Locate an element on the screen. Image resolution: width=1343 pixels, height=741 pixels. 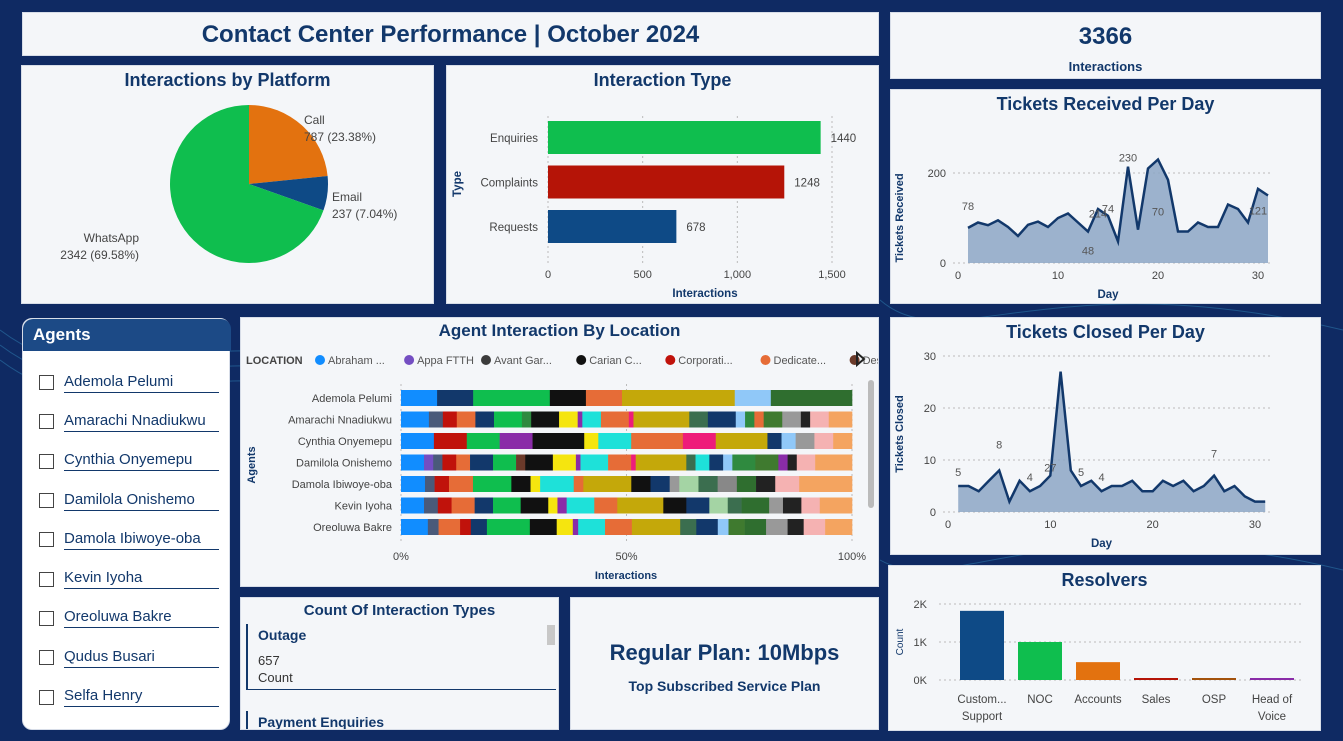
area-y-tick: 20 is located at coordinates (930, 409).